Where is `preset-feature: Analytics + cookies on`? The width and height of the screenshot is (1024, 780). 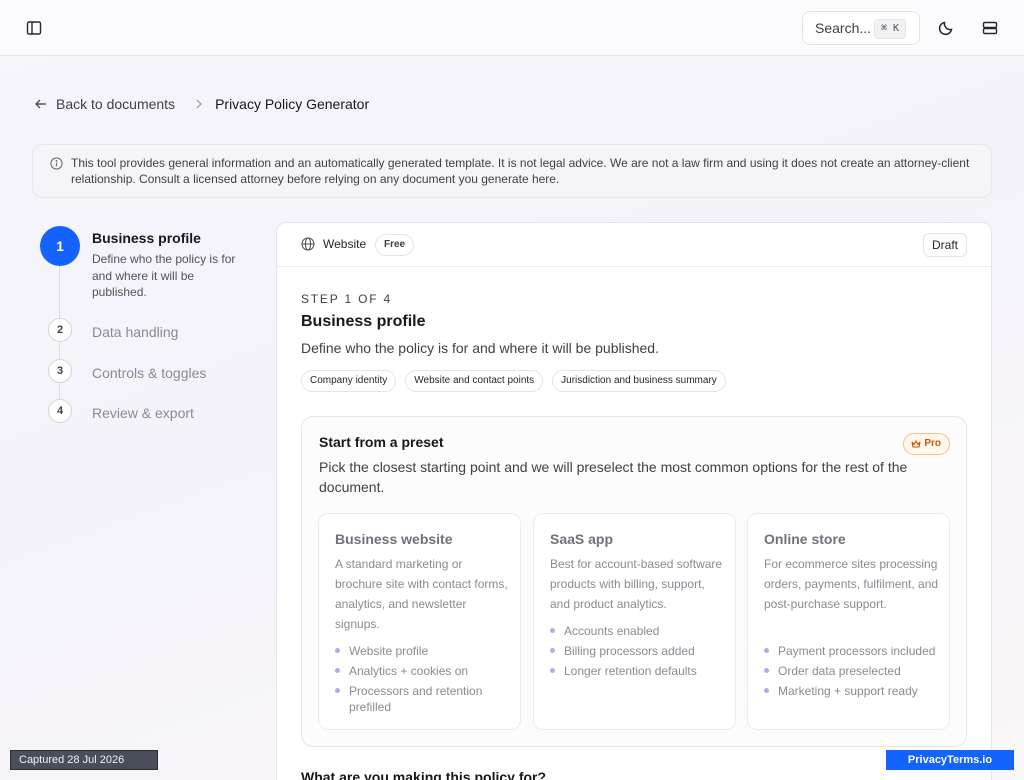
preset-feature: Analytics + cookies on is located at coordinates (423, 671).